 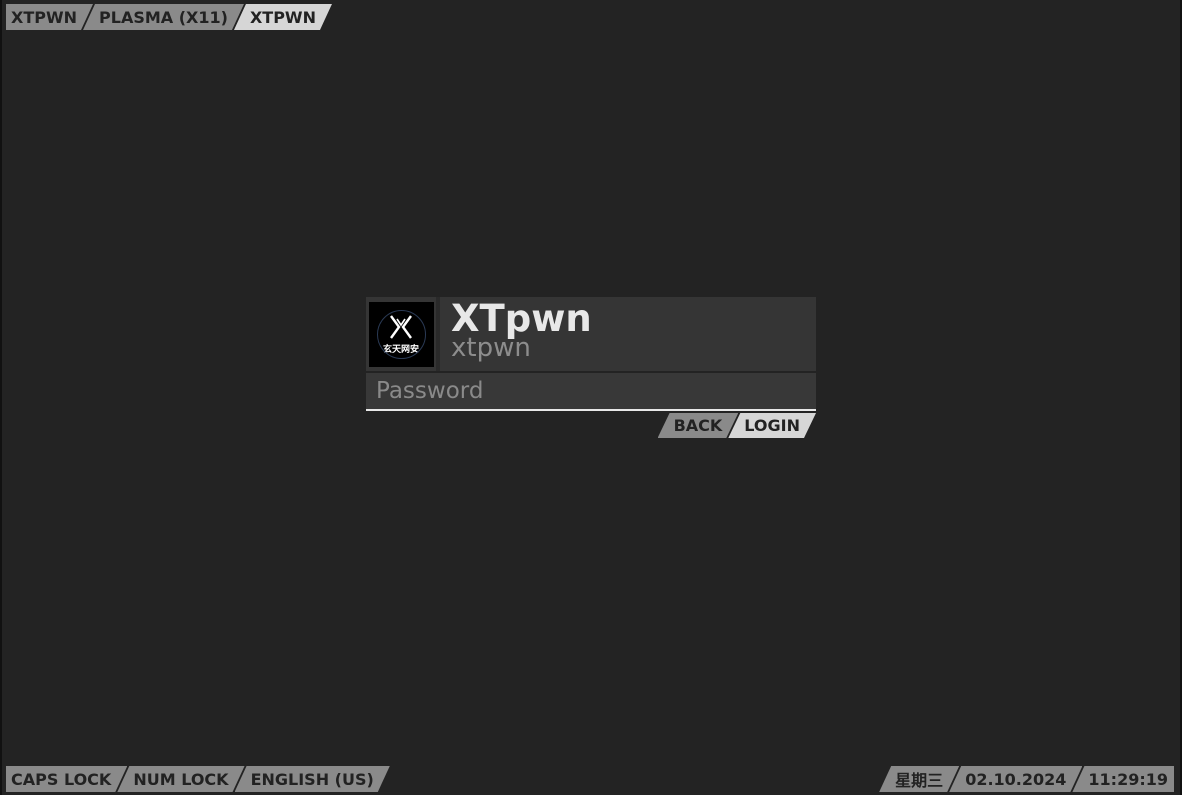 I want to click on password-field, so click(x=591, y=392).